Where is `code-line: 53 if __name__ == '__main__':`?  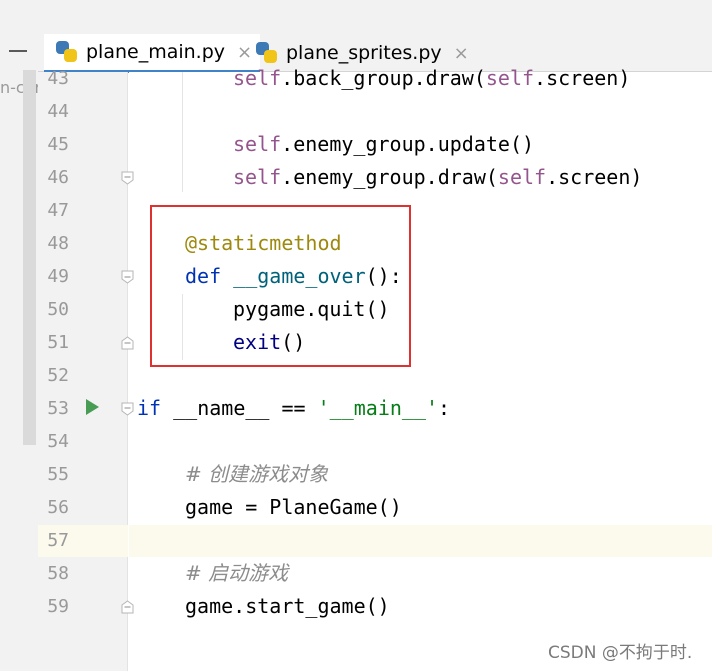
code-line: 53 if __name__ == '__main__': is located at coordinates (356, 408).